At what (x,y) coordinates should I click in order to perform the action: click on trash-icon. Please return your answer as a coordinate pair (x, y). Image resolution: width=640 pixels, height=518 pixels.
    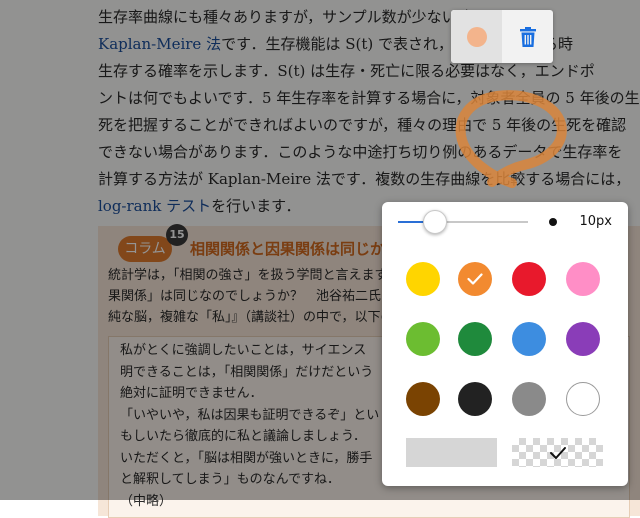
    Looking at the image, I should click on (527, 36).